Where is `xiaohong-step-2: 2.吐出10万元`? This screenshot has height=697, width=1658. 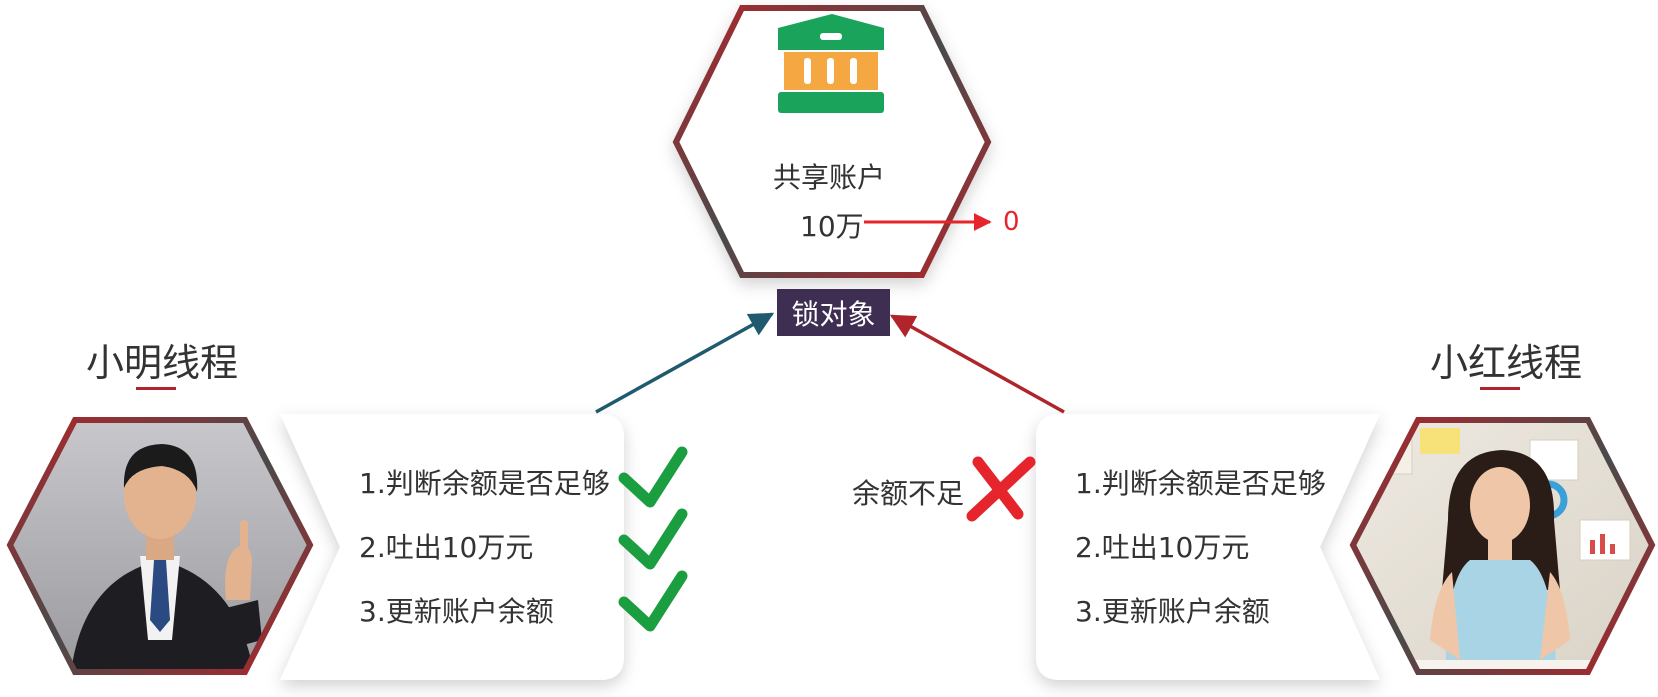
xiaohong-step-2: 2.吐出10万元 is located at coordinates (1162, 547).